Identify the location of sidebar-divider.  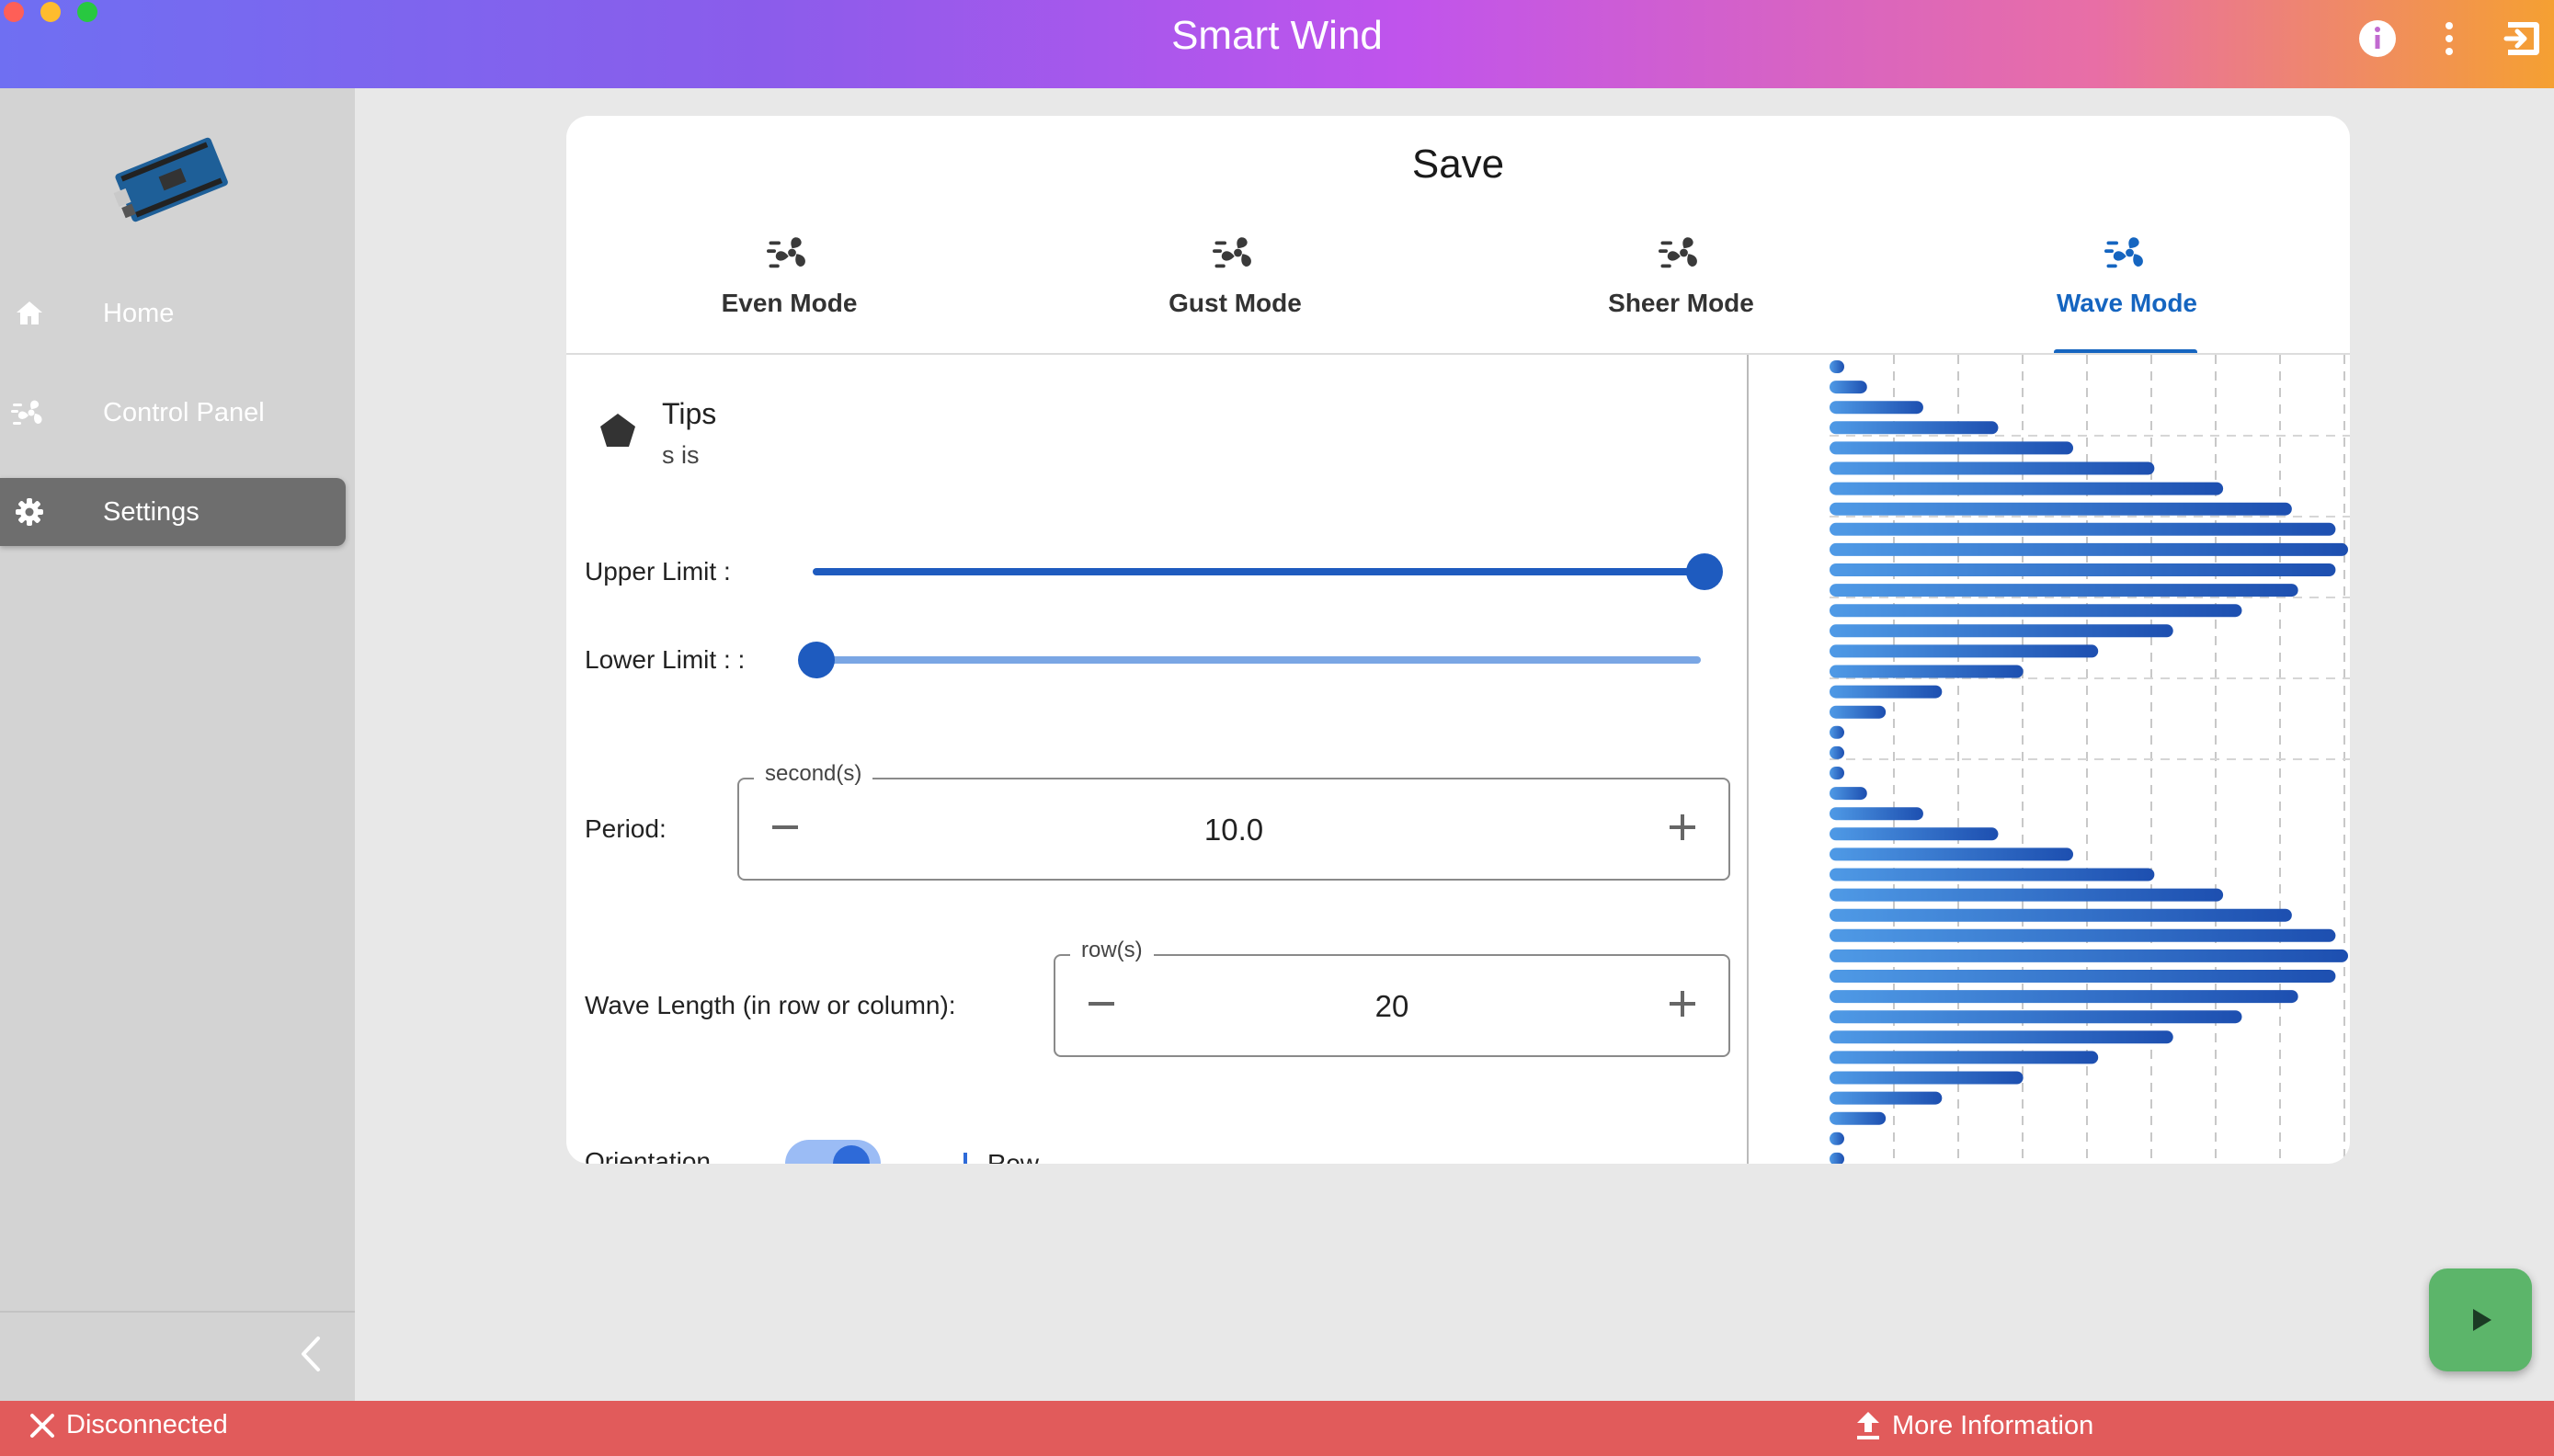
(177, 1312).